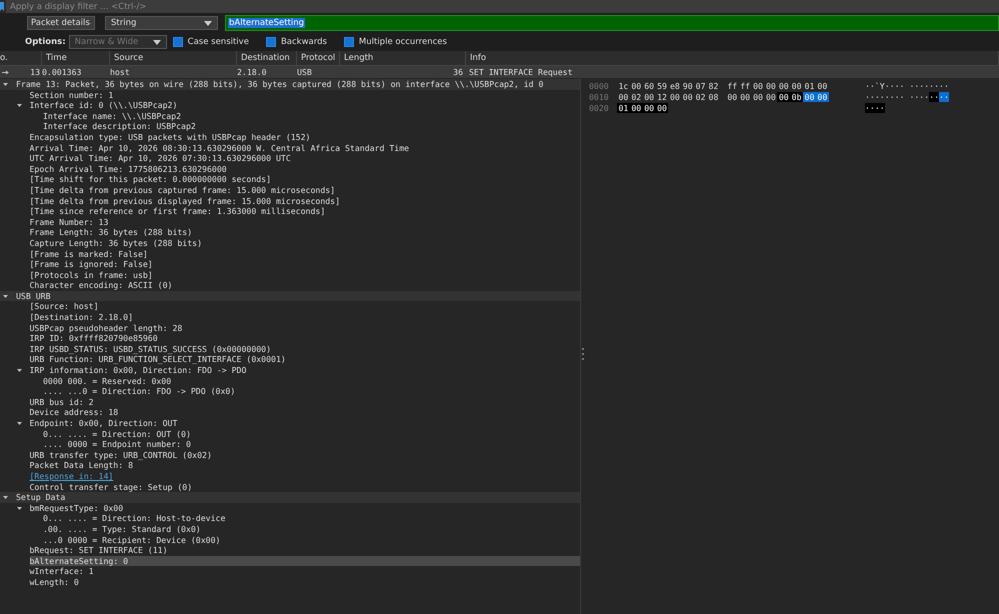 Image resolution: width=999 pixels, height=614 pixels. What do you see at coordinates (662, 97) in the screenshot?
I see `hex-byte: 12` at bounding box center [662, 97].